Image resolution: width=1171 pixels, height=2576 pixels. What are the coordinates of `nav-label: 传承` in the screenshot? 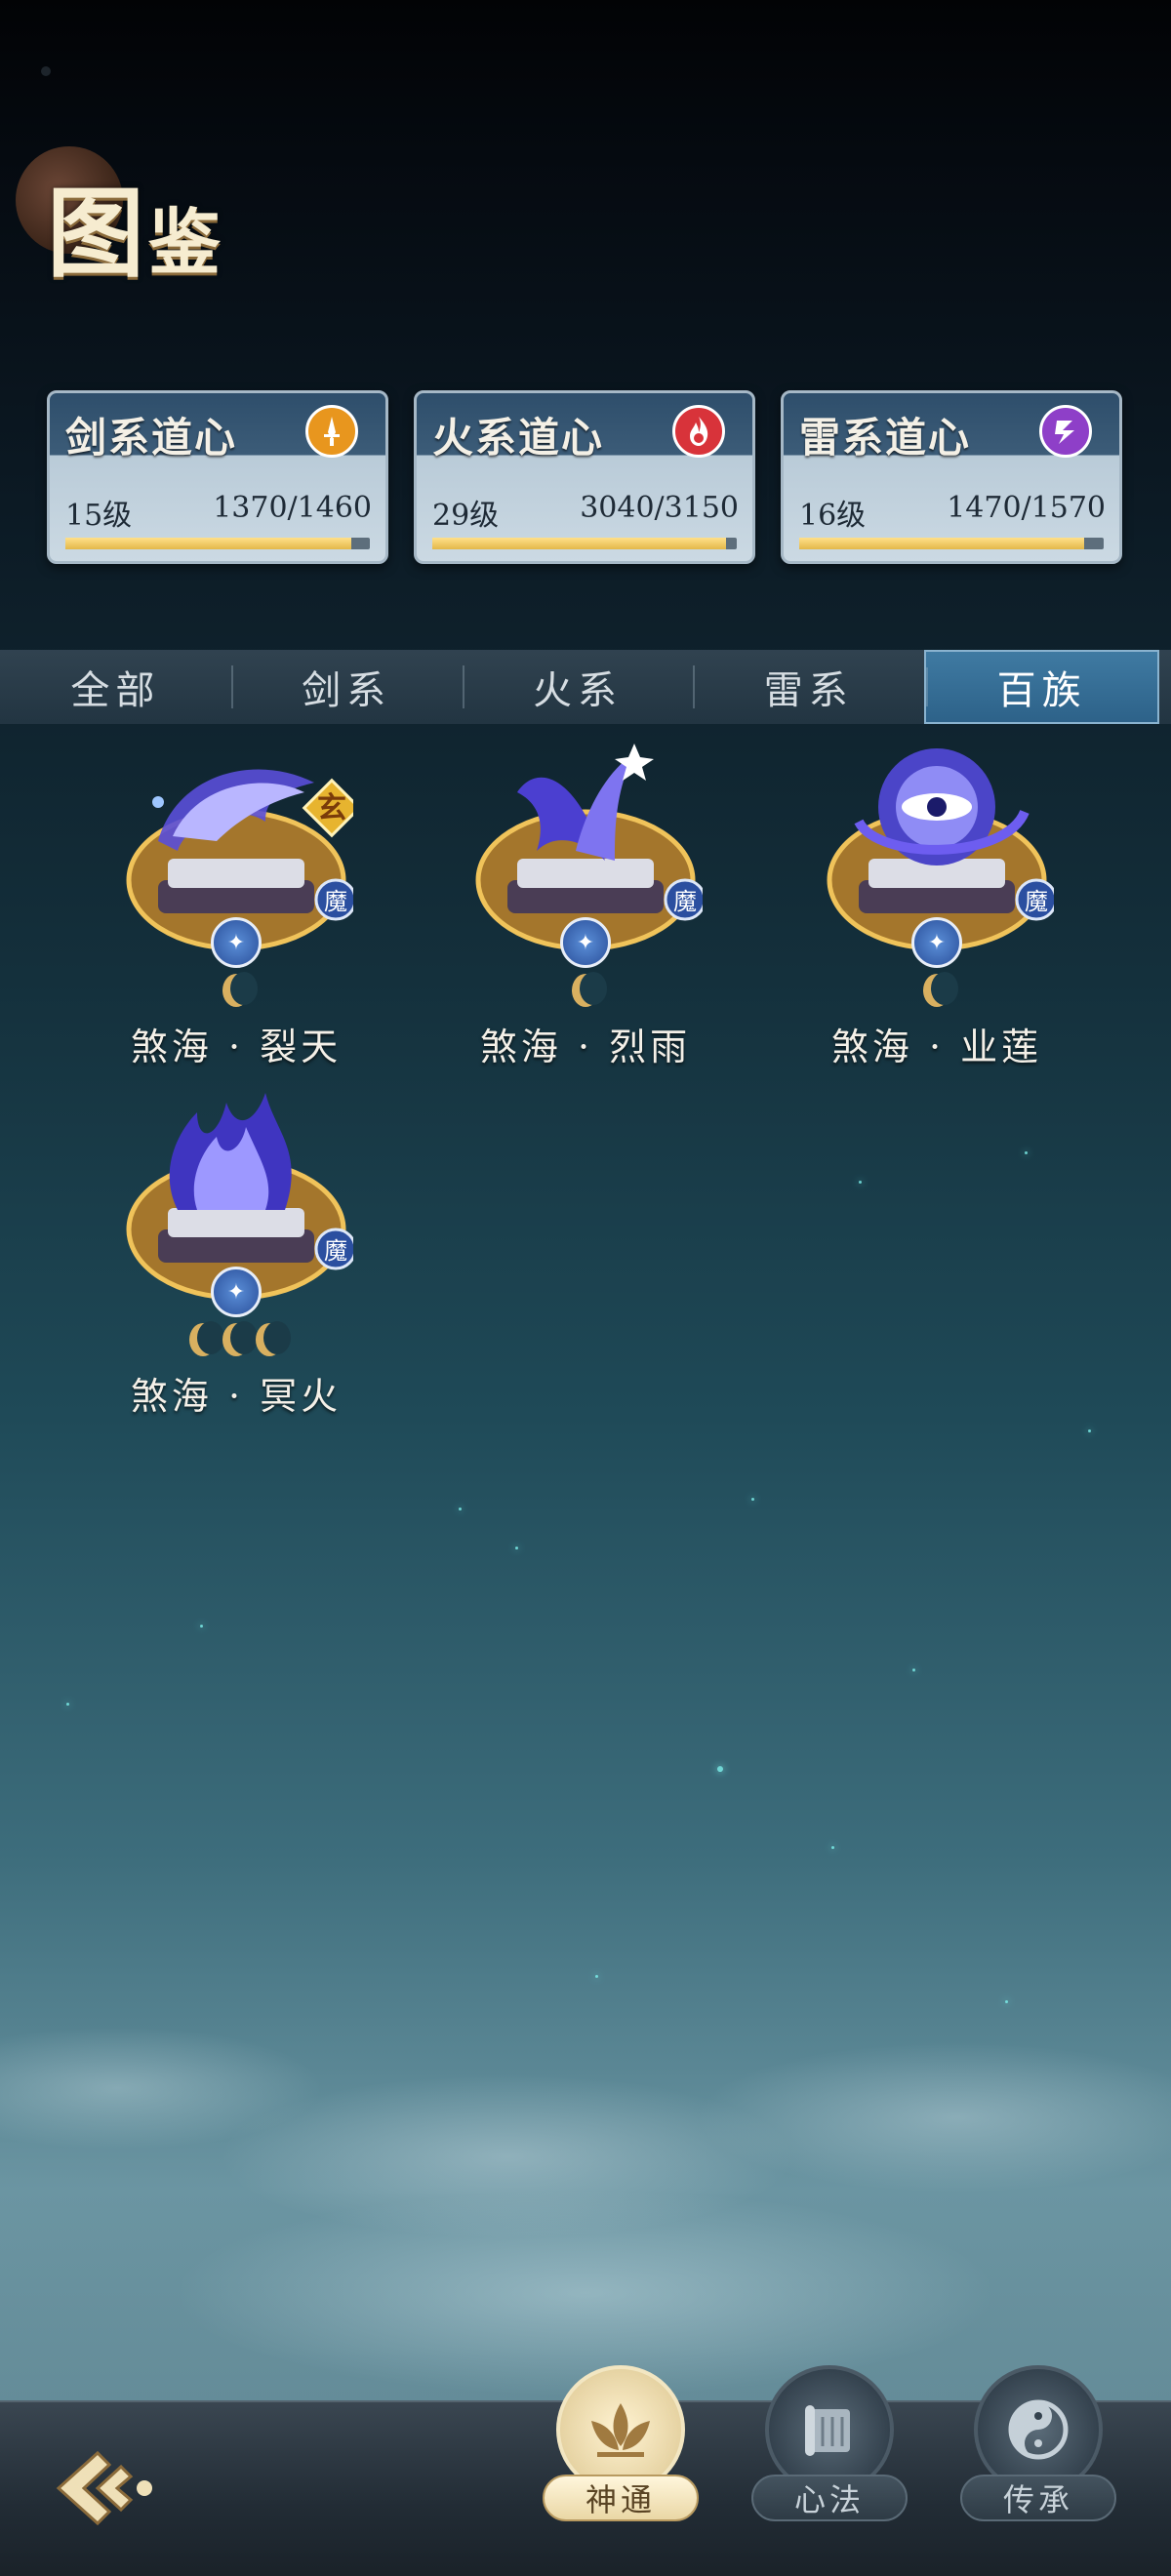 It's located at (1038, 2498).